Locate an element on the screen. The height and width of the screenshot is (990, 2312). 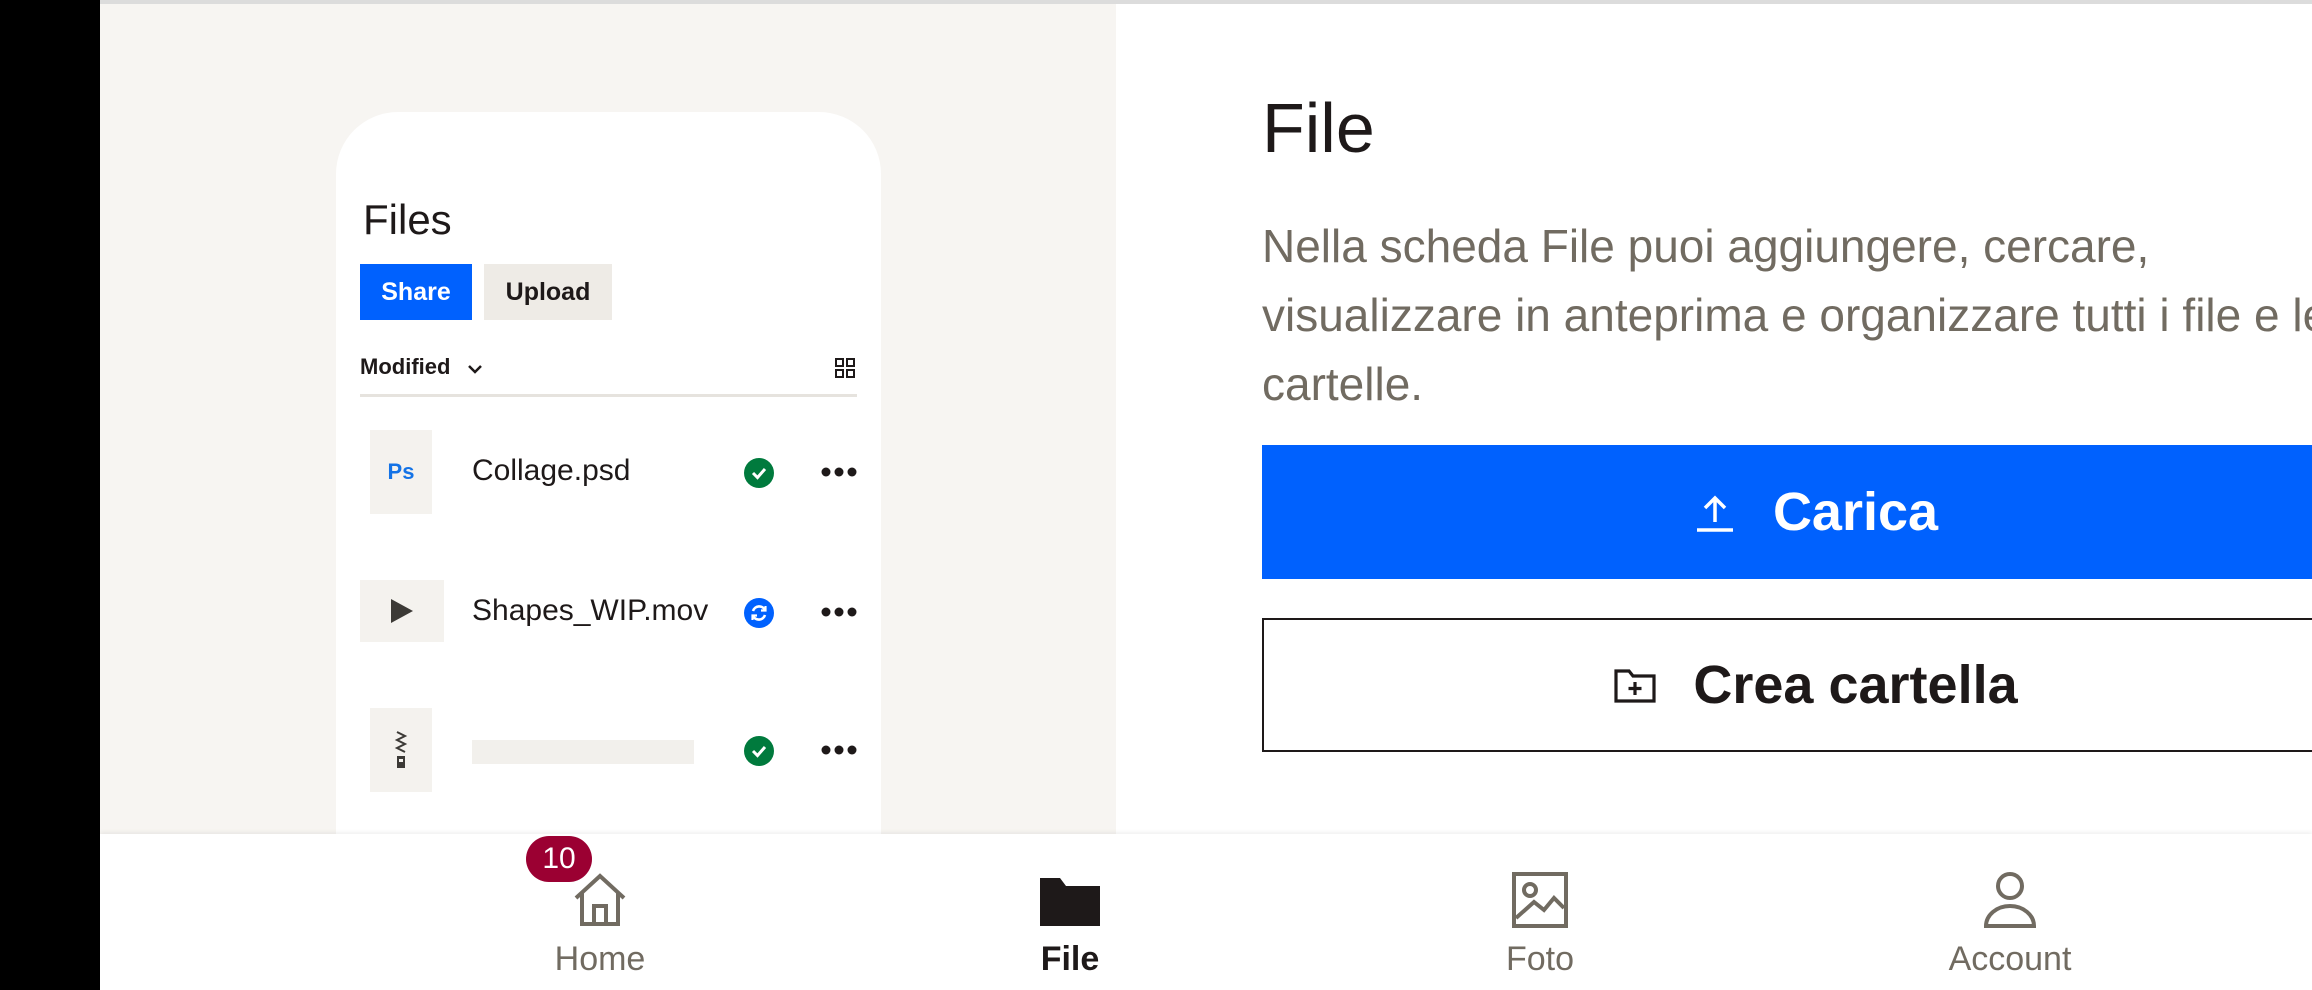
create-folder-button: Crea cartella is located at coordinates (1787, 685).